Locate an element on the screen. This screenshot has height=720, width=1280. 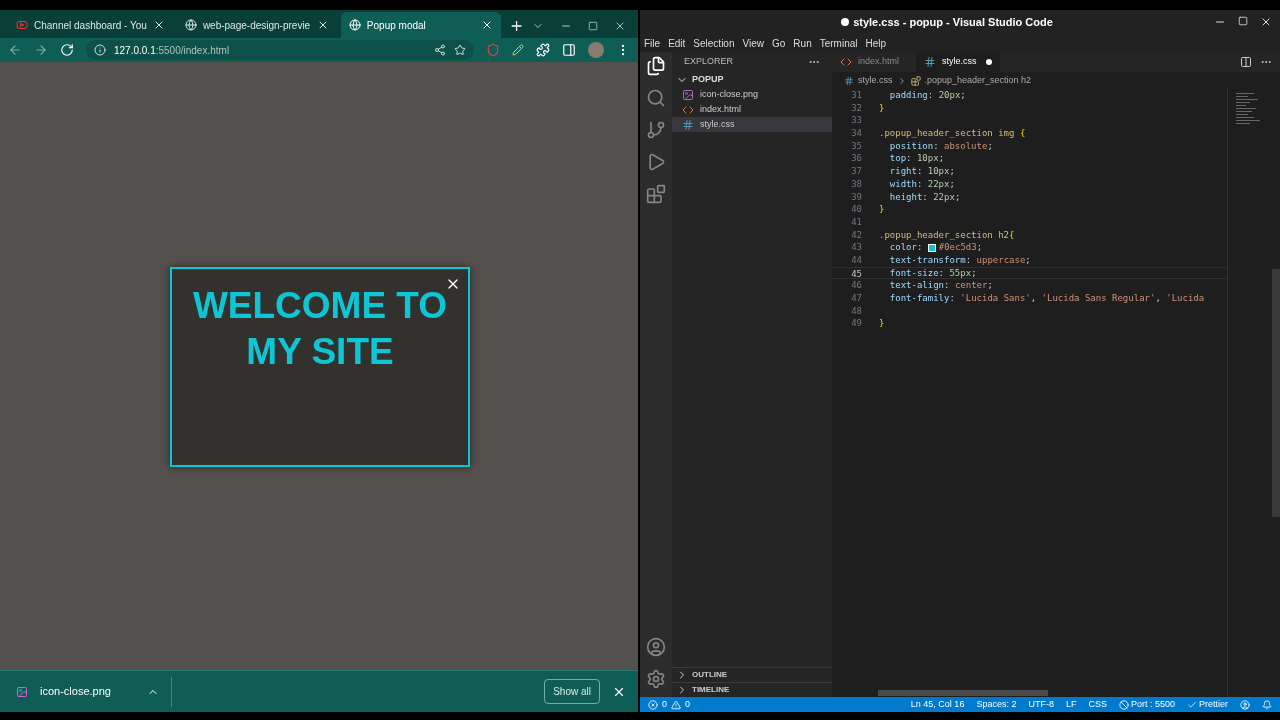
tab-title: Popup modal is located at coordinates (396, 25).